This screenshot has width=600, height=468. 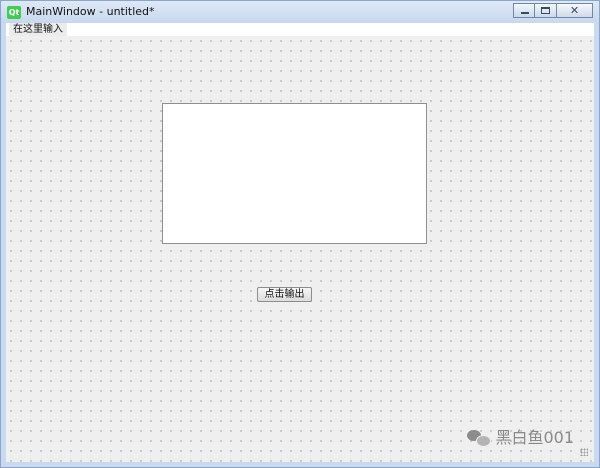 I want to click on title-bar: Qt MainWindow - untitled* ✕, so click(x=300, y=12).